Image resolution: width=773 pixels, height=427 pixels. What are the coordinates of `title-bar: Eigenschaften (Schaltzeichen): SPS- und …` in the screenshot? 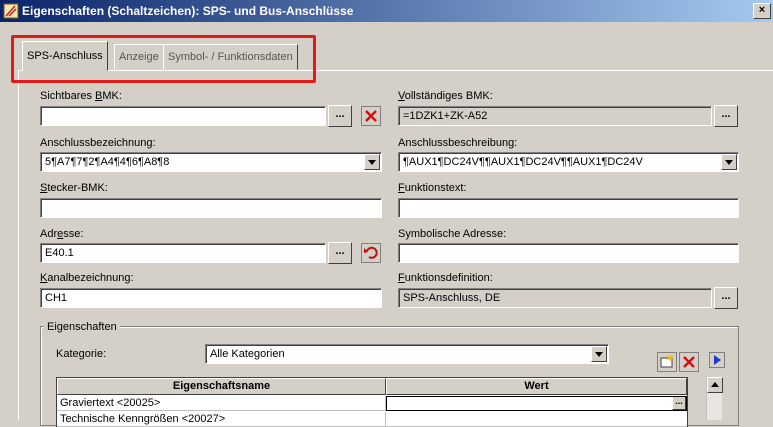 It's located at (386, 11).